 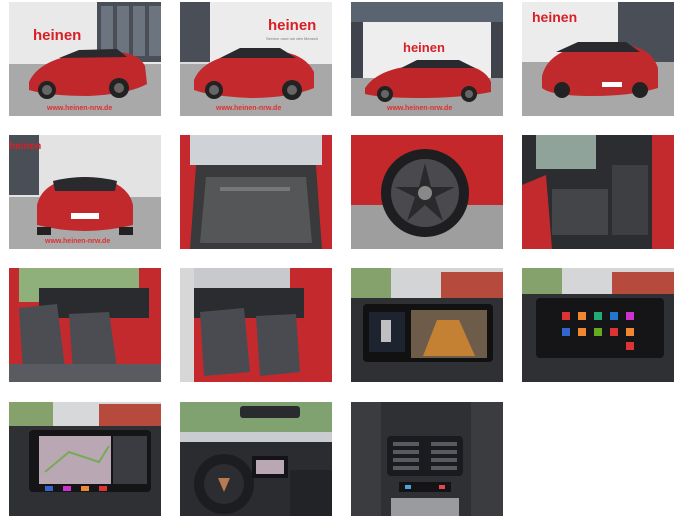 I want to click on photo-thumbnail-1: heinen www.heinen-nrw.de, so click(x=85, y=59).